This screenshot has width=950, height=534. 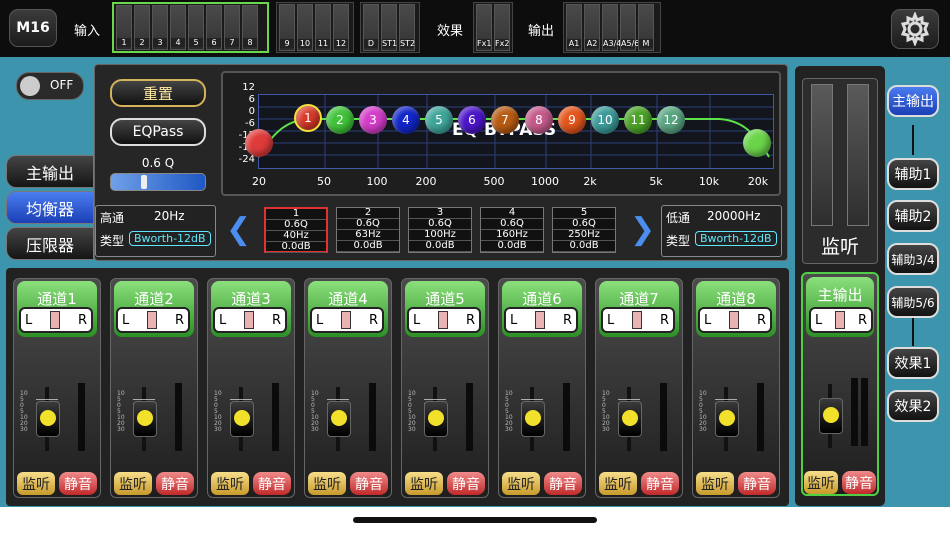 I want to click on out-meter-a34: A3/4, so click(x=611, y=27).